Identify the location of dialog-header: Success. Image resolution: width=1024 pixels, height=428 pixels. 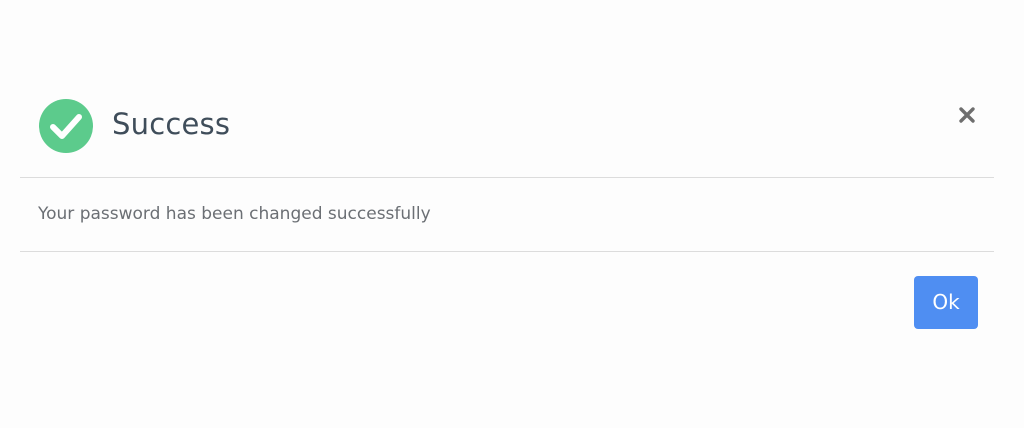
(507, 126).